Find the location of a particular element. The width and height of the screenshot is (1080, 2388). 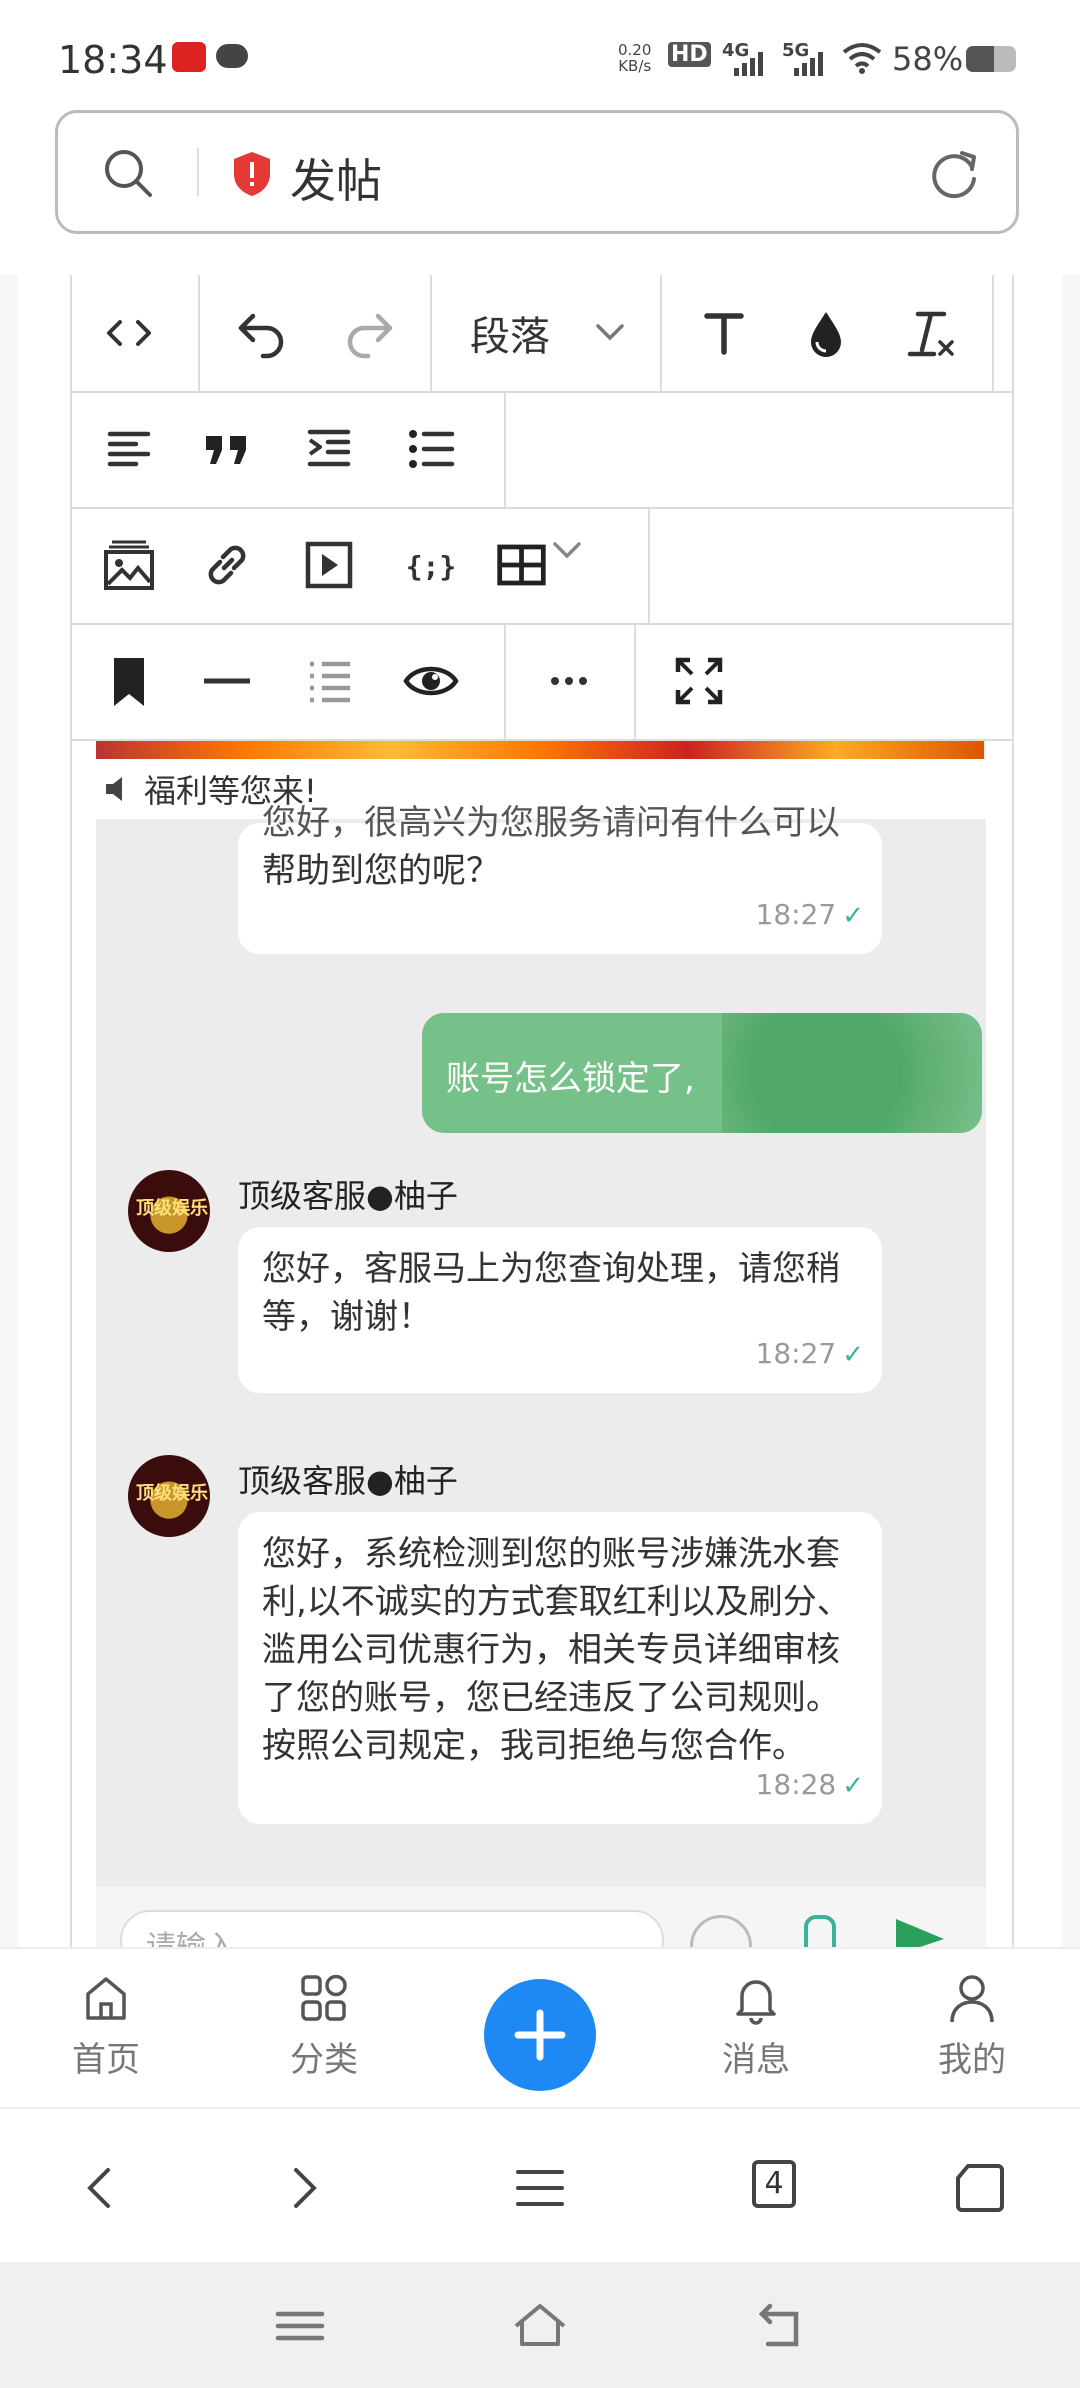

redo-button is located at coordinates (369, 333).